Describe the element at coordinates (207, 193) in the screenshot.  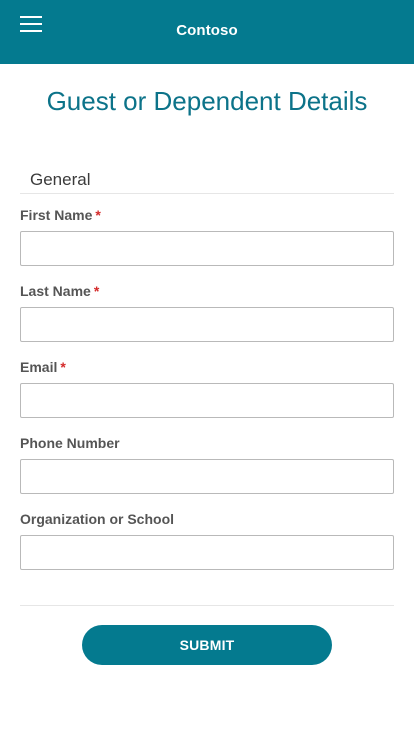
I see `section-divider` at that location.